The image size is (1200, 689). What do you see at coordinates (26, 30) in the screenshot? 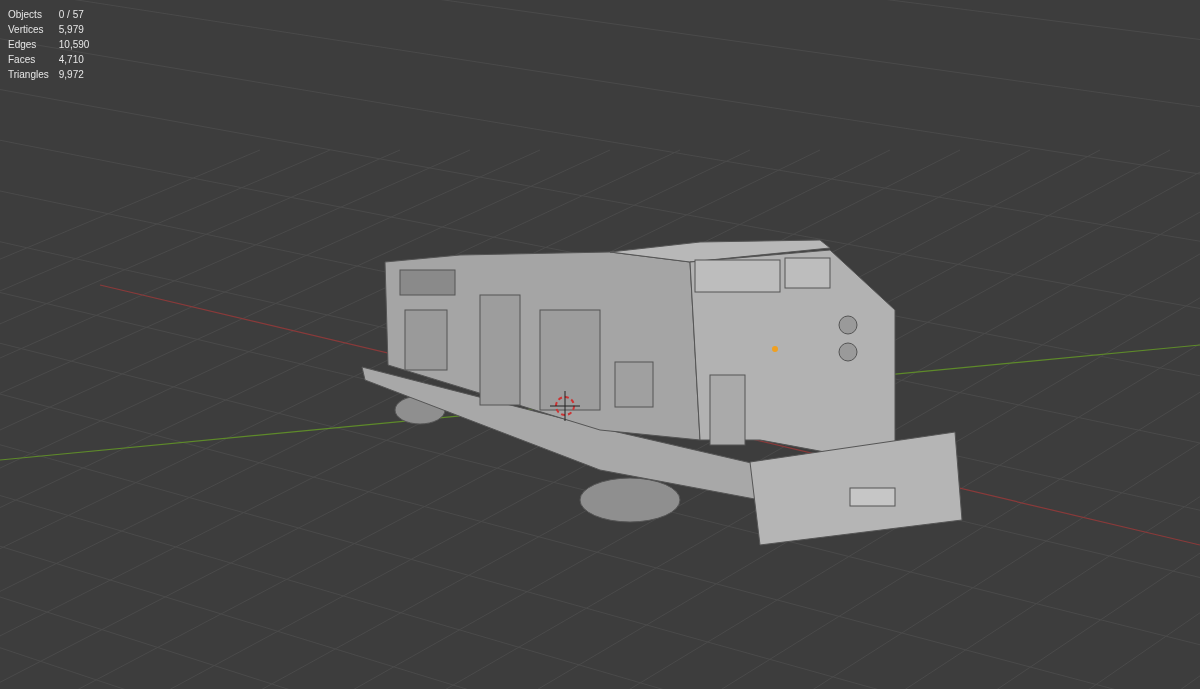
I see `stat-label: Vertices` at bounding box center [26, 30].